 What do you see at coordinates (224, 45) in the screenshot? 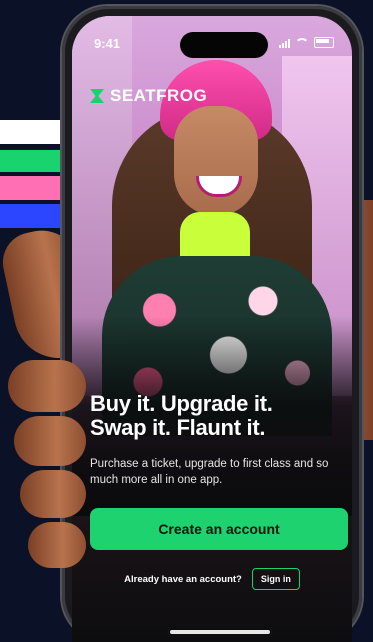
I see `dynamic-island` at bounding box center [224, 45].